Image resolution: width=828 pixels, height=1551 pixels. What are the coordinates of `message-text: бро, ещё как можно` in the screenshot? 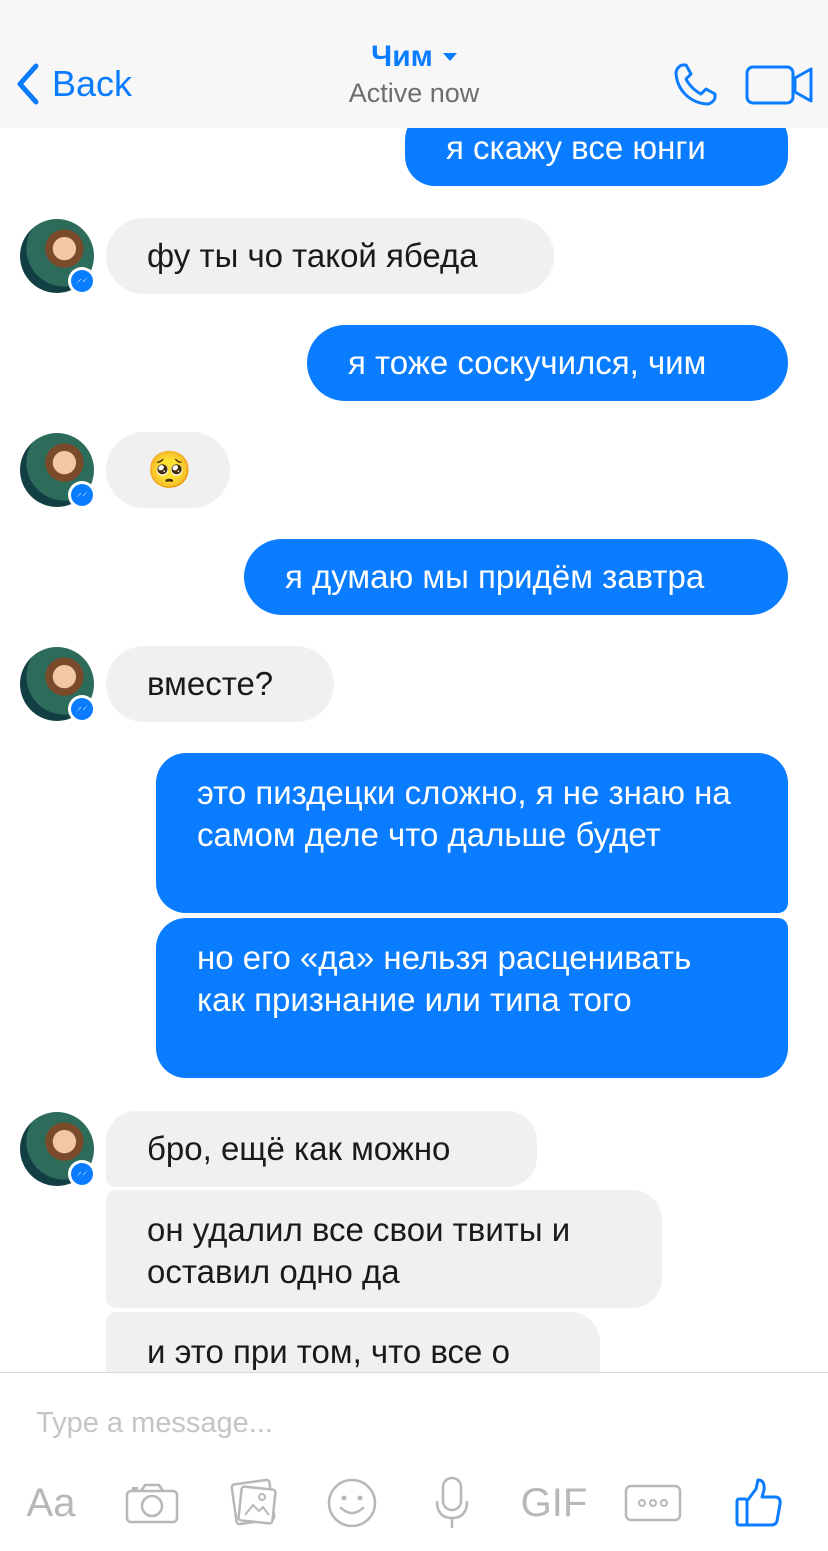 It's located at (299, 1148).